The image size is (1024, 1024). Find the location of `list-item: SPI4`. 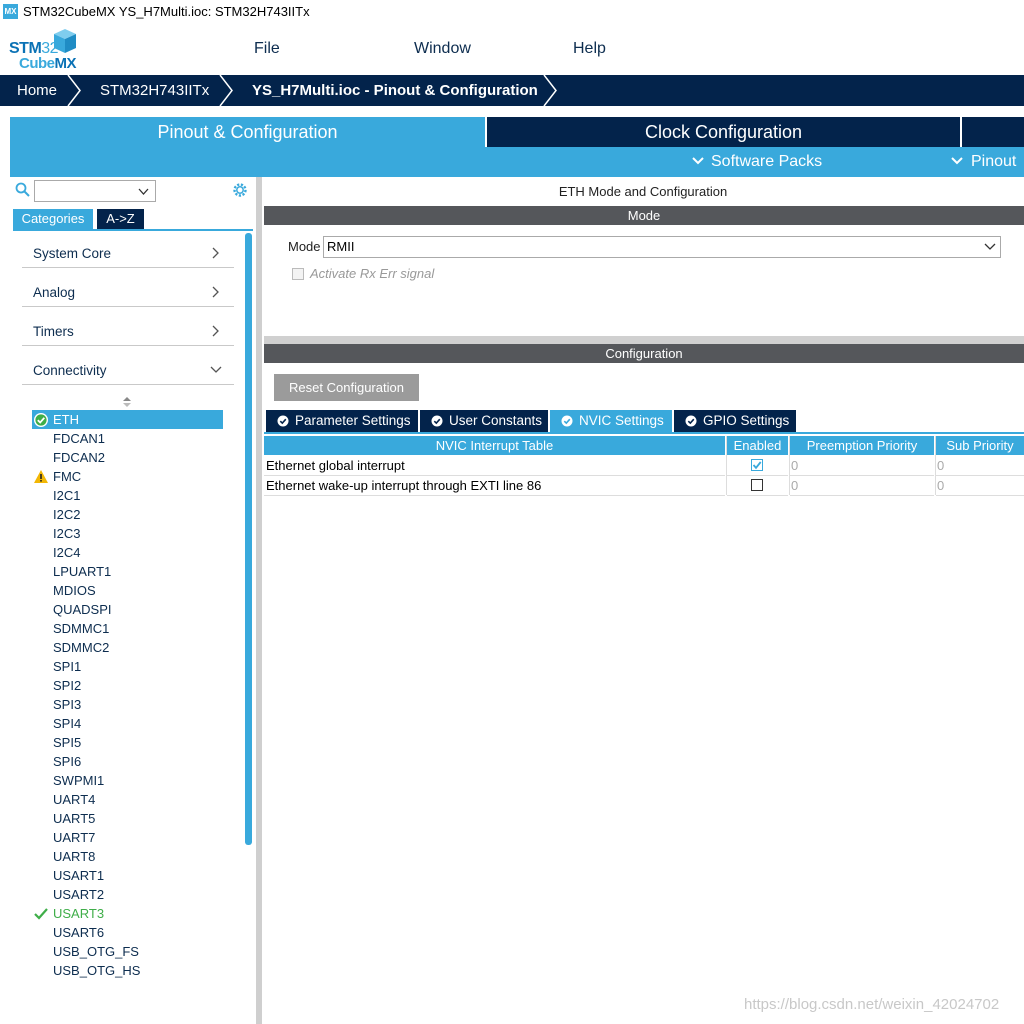

list-item: SPI4 is located at coordinates (127, 723).